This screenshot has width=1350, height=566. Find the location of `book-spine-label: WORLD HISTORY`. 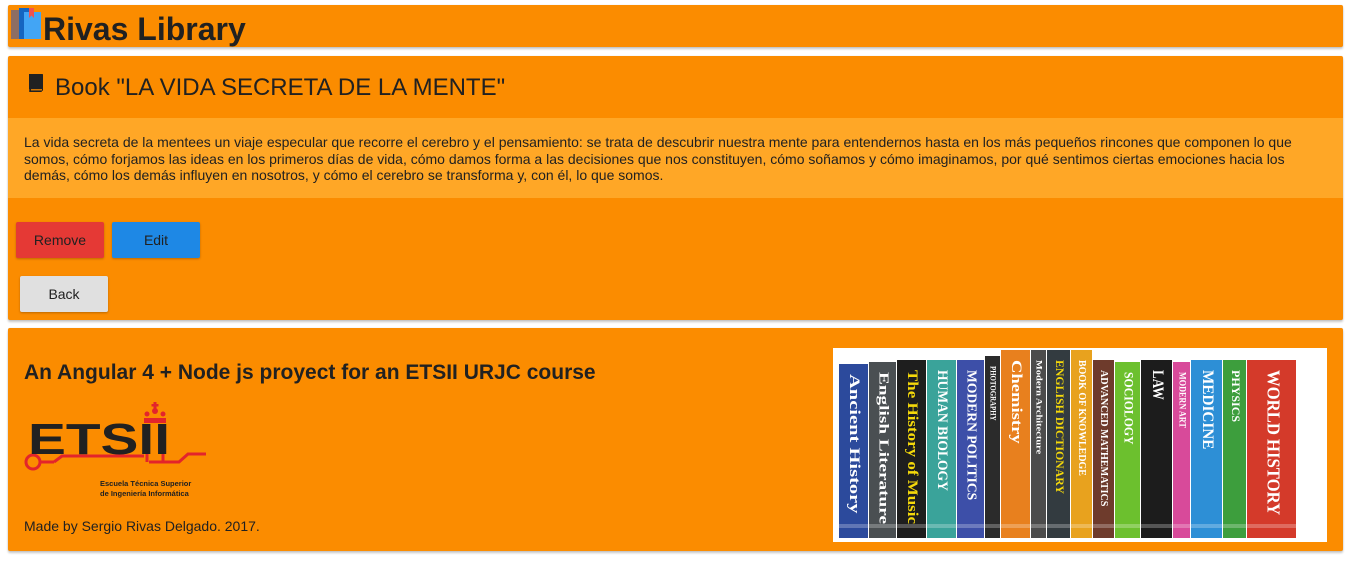

book-spine-label: WORLD HISTORY is located at coordinates (1273, 442).